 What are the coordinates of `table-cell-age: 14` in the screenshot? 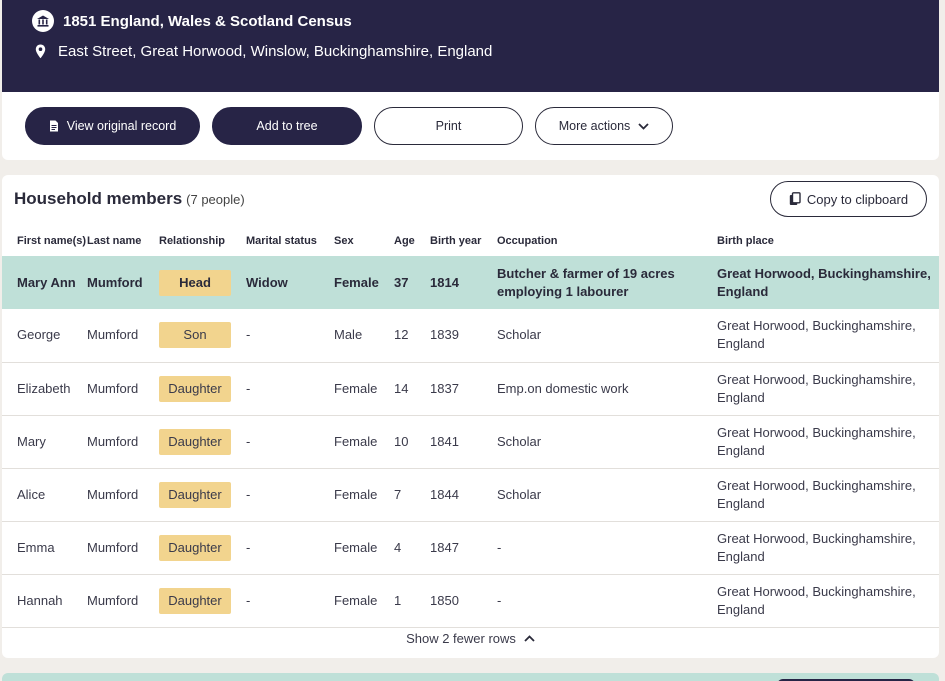 It's located at (412, 389).